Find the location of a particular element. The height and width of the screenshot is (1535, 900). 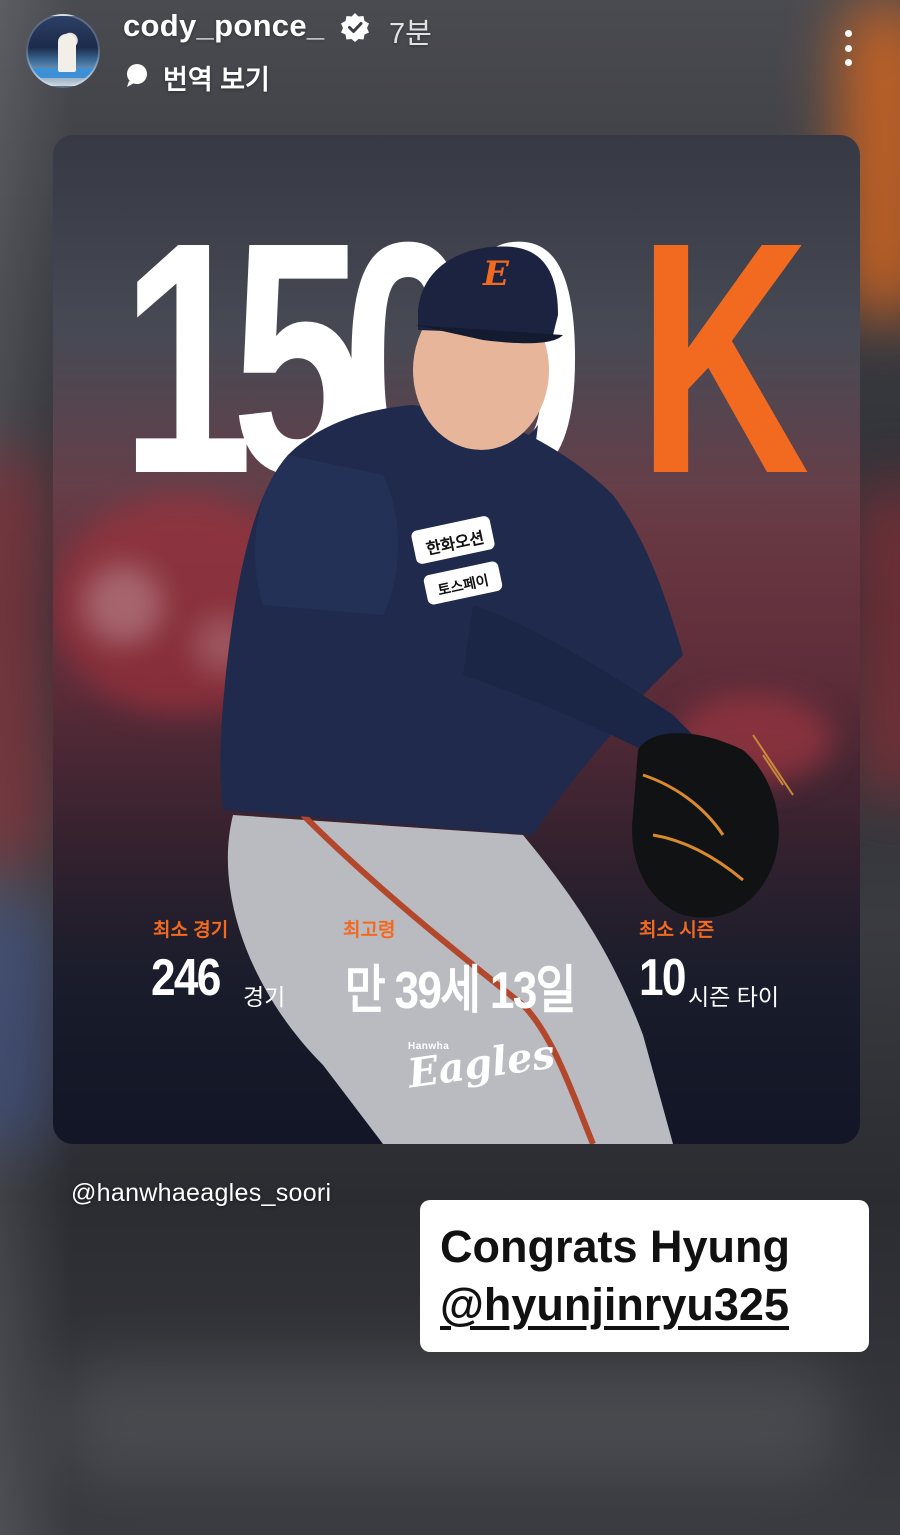

stat-label-oldest: 최고령 is located at coordinates (369, 930).